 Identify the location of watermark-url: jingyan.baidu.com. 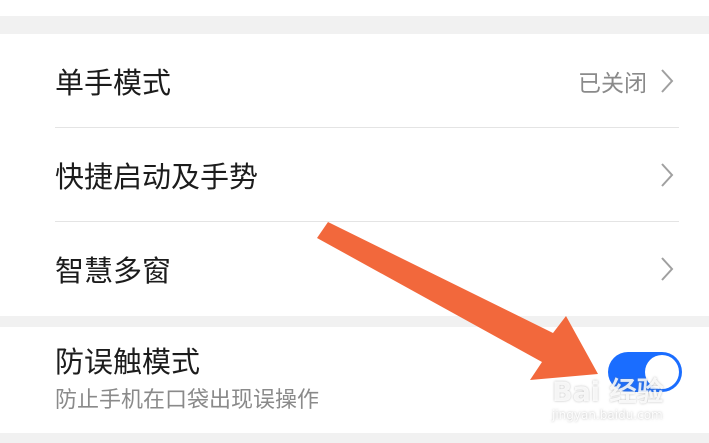
(607, 415).